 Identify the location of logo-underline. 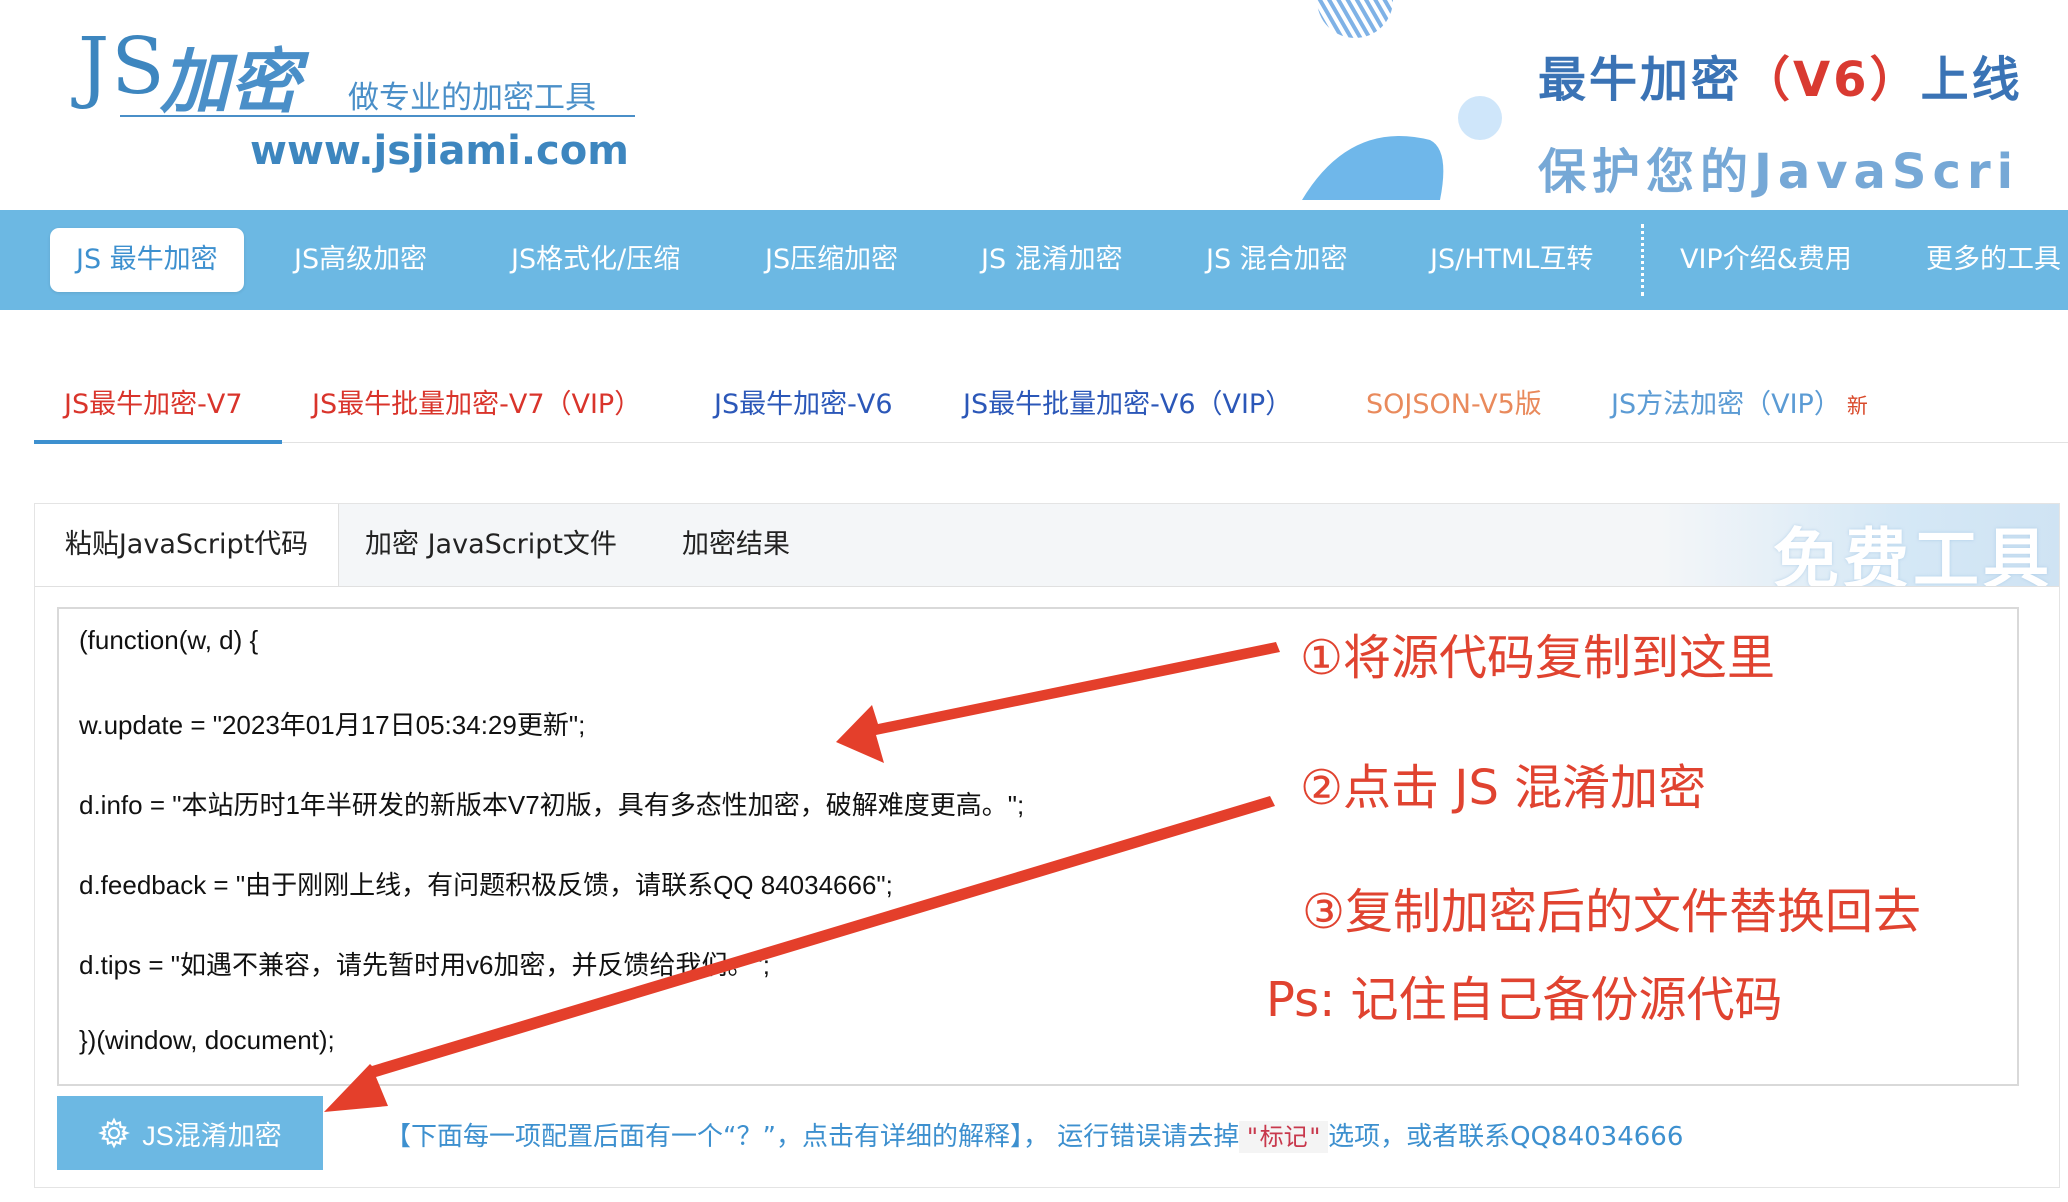
(377, 116).